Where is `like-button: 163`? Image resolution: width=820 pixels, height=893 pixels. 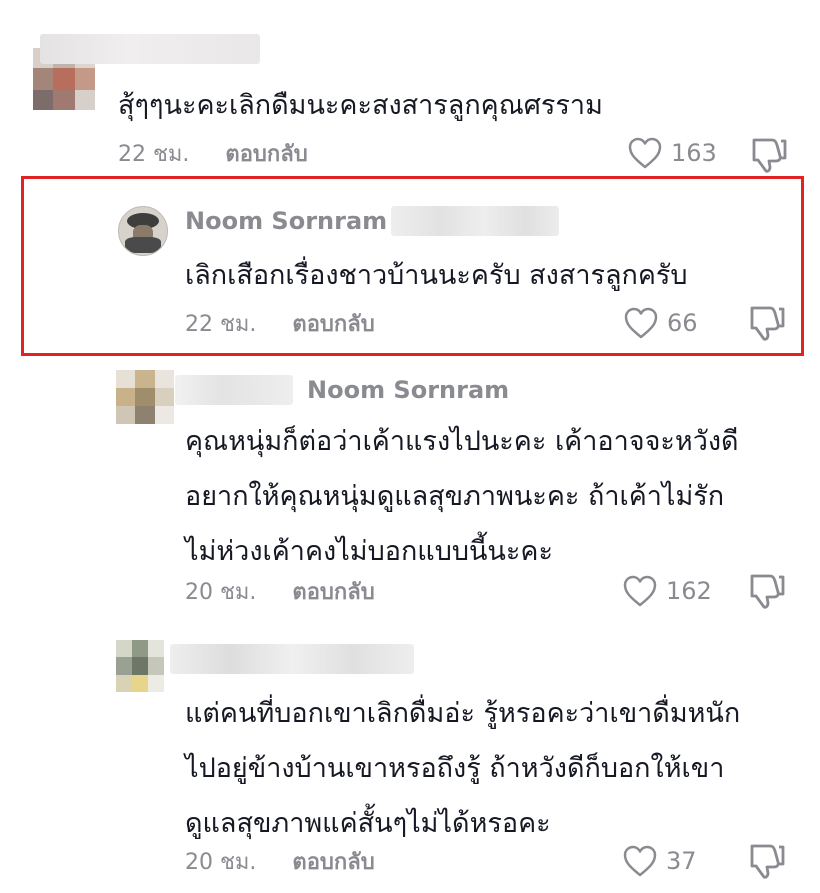 like-button: 163 is located at coordinates (672, 153).